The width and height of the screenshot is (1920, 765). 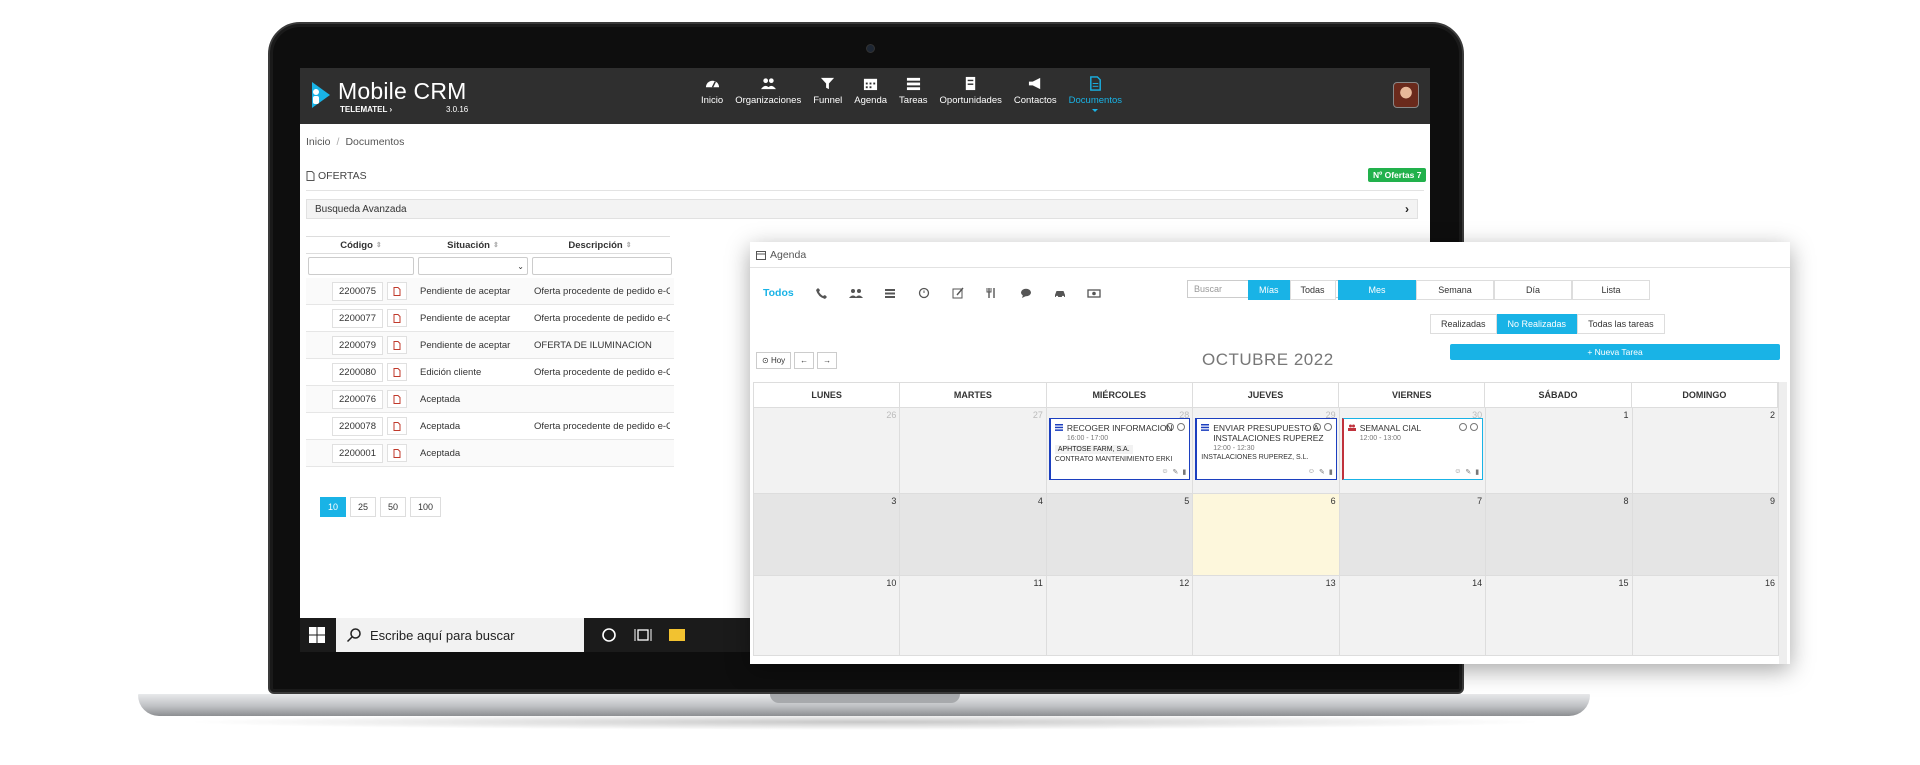 I want to click on today-button: ⊙ Hoy, so click(x=774, y=360).